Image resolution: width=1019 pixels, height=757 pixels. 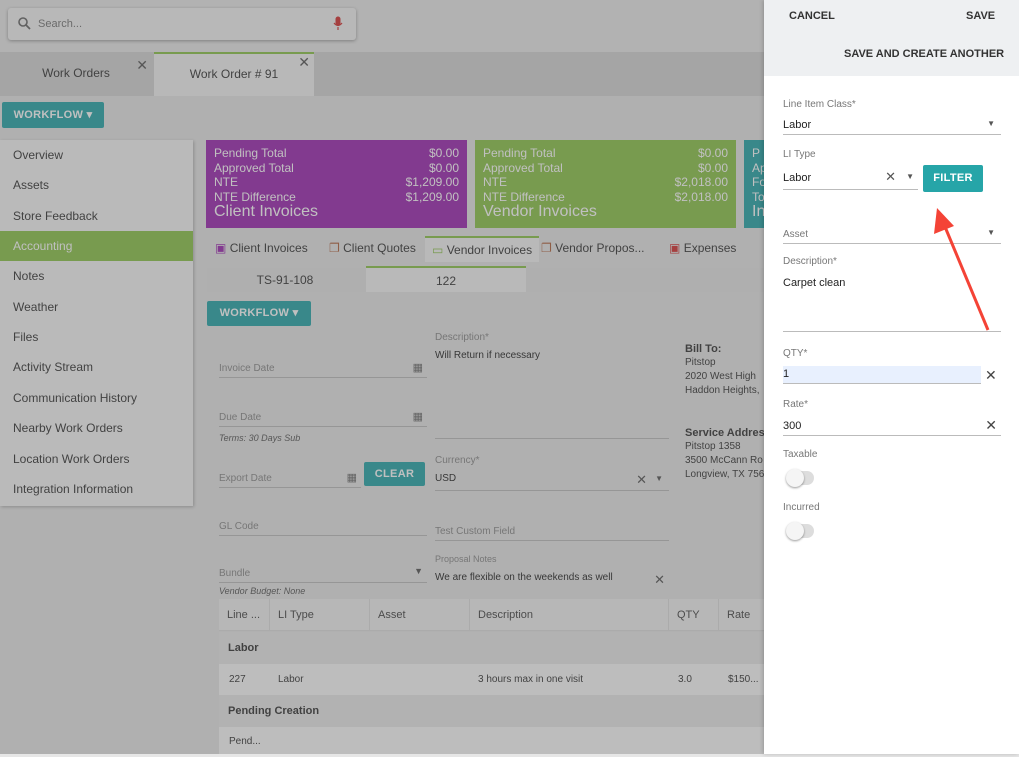 I want to click on due-date-field: Due Date ▦, so click(x=323, y=418).